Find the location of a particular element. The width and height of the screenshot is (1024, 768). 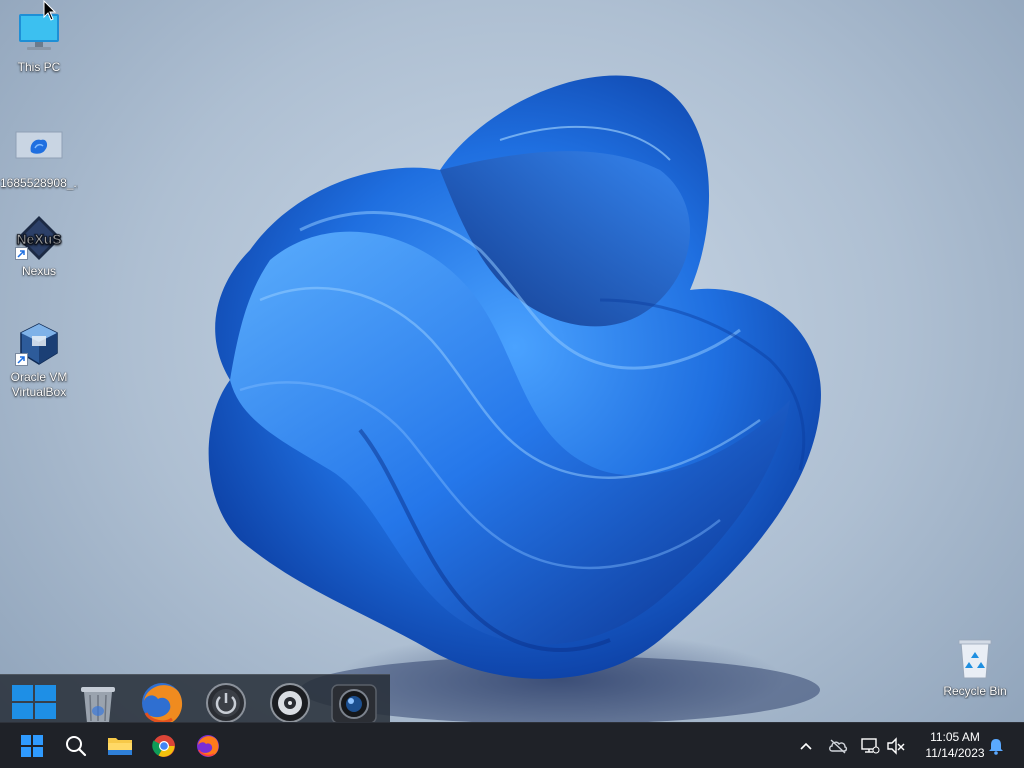

folder-icon is located at coordinates (120, 746).